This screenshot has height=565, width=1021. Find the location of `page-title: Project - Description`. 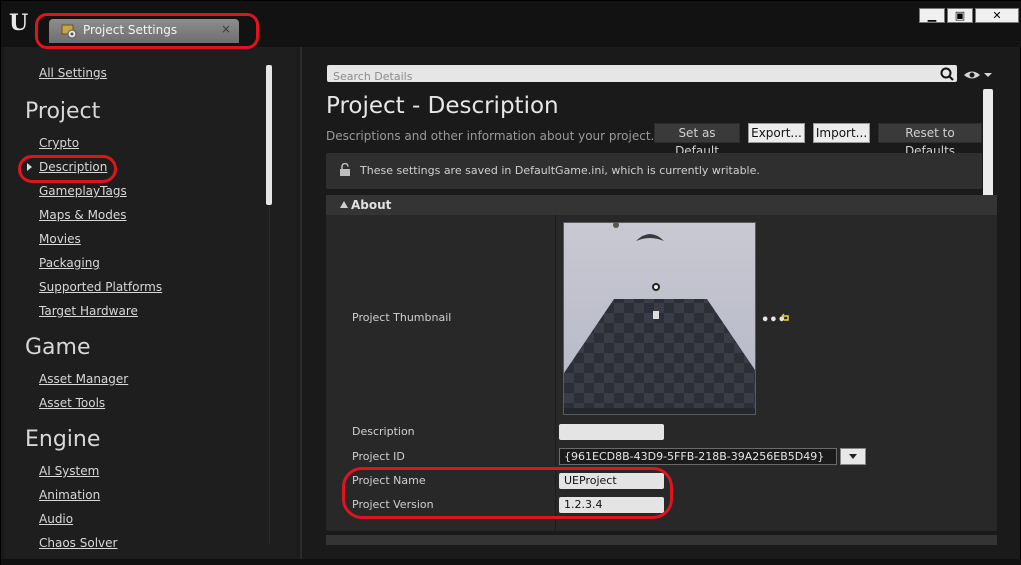

page-title: Project - Description is located at coordinates (442, 106).